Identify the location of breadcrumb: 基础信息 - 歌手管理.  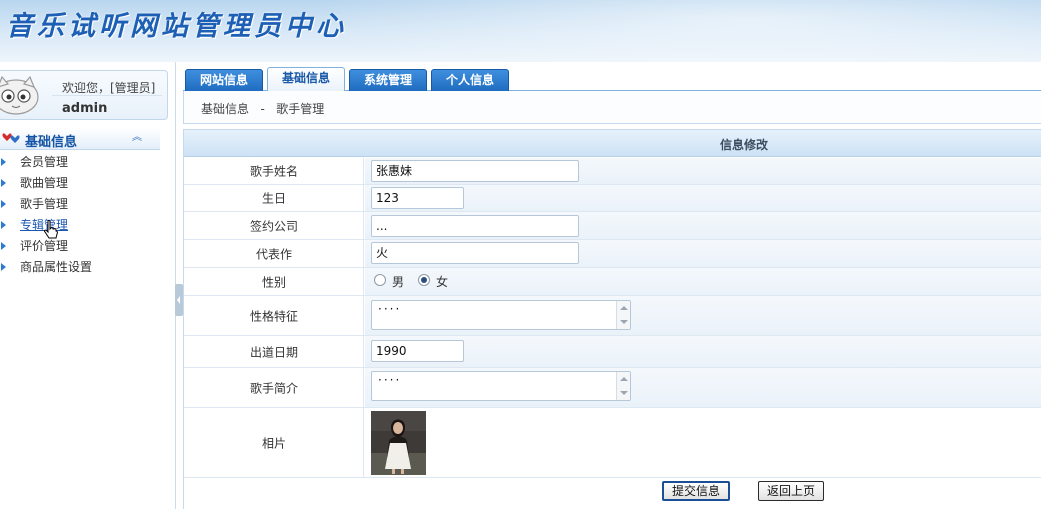
(263, 109).